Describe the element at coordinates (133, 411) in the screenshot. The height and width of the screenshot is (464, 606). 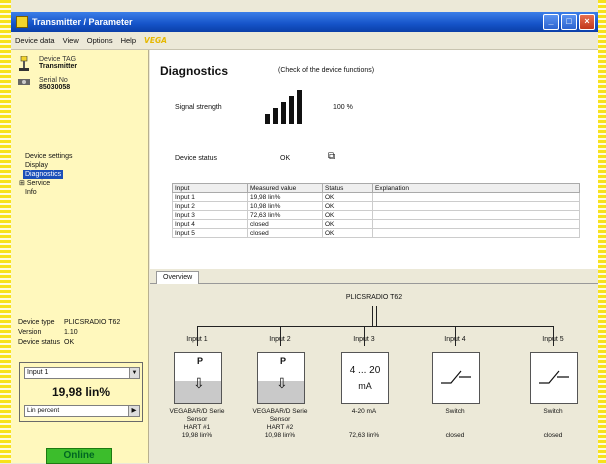
I see `arrow-right-icon: ▶` at that location.